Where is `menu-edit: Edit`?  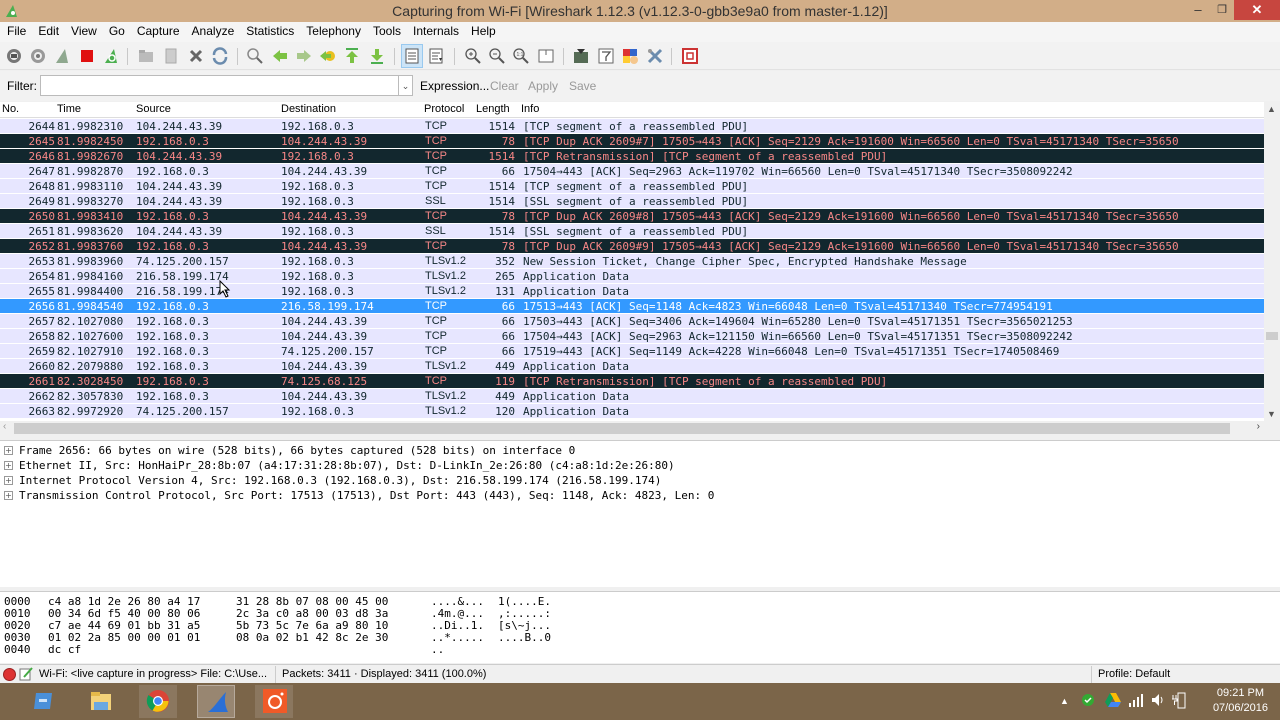
menu-edit: Edit is located at coordinates (47, 30).